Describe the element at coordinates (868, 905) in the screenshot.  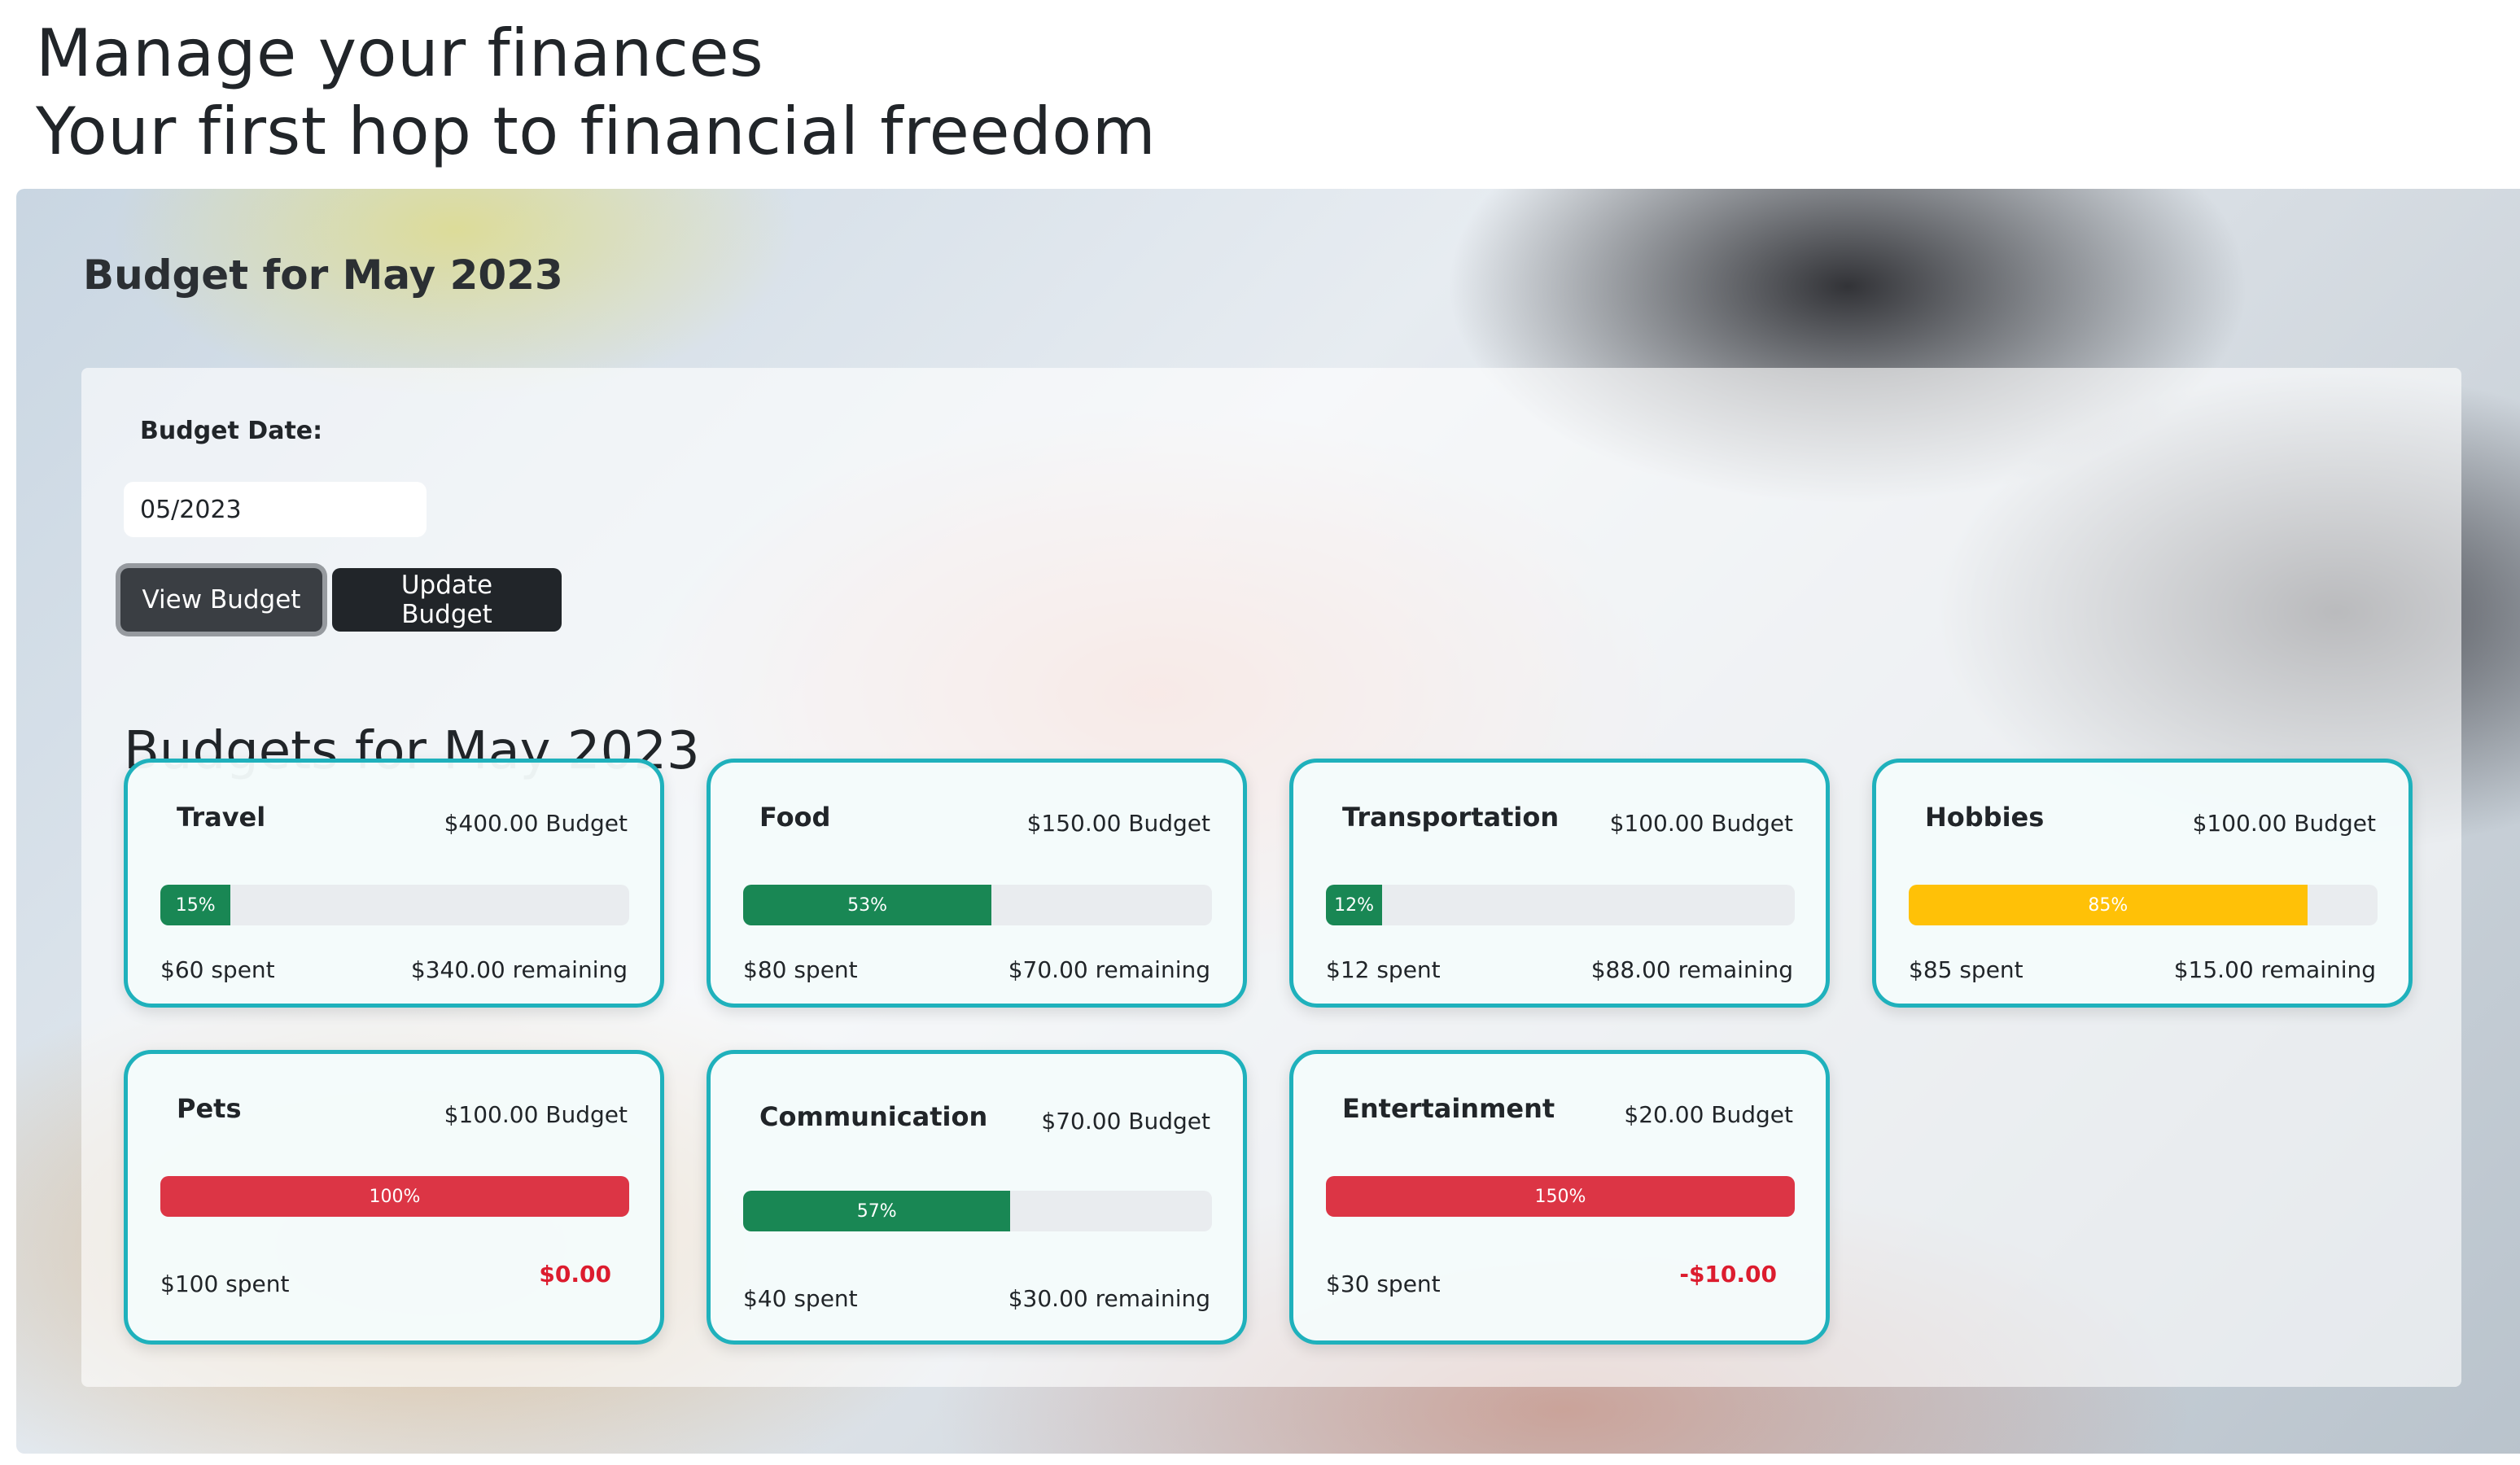
I see `budget-progress-bar: 53%` at that location.